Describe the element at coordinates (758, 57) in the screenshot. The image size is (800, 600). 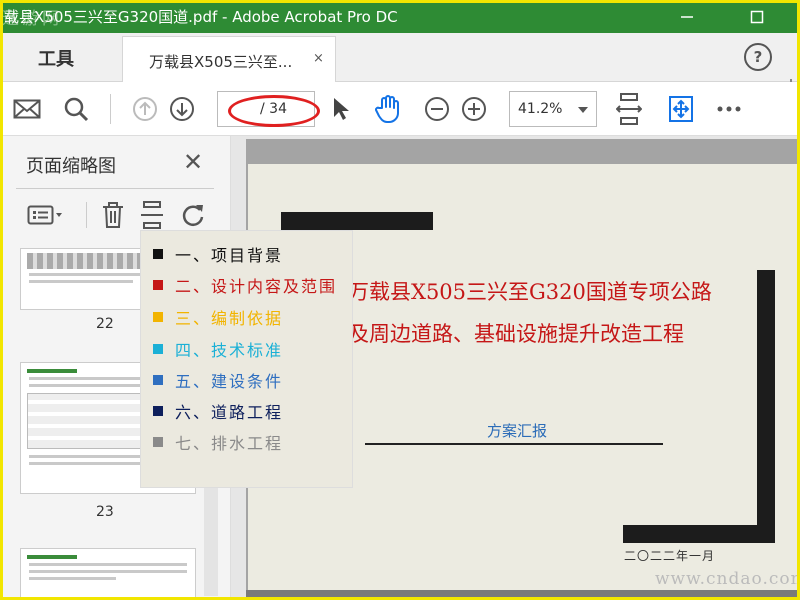
I see `help-icon: ?` at that location.